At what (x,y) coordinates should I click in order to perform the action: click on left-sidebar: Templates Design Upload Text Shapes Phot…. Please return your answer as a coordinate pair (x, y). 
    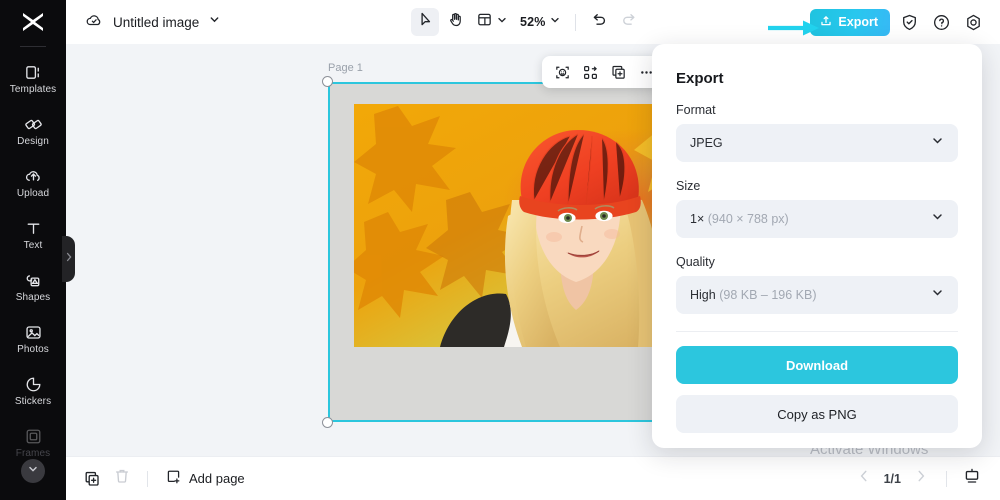
    Looking at the image, I should click on (33, 250).